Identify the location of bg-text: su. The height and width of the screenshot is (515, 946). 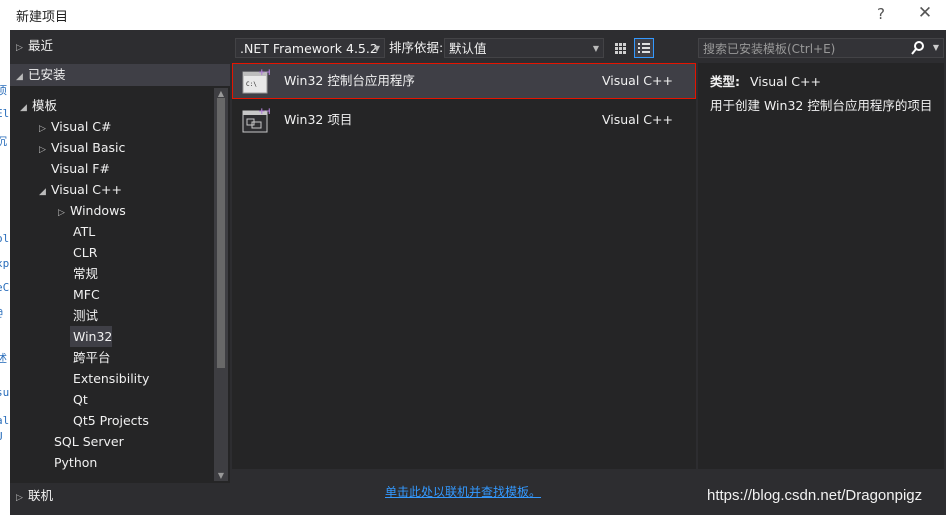
(5, 392).